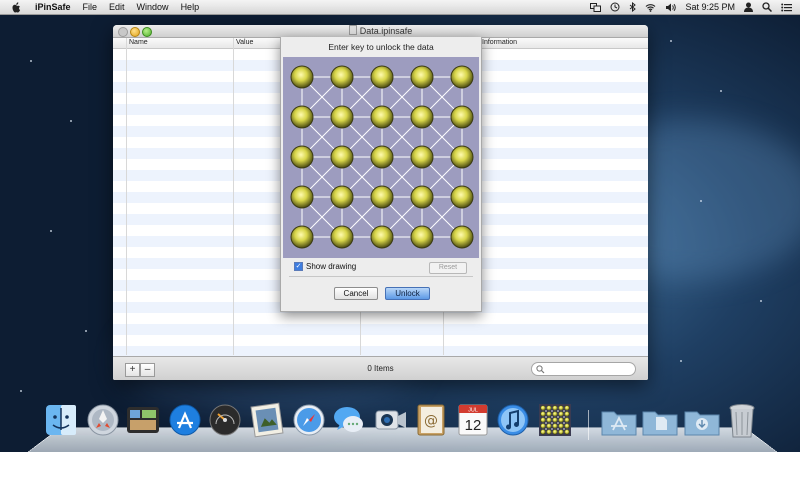  I want to click on dock-separator, so click(588, 425).